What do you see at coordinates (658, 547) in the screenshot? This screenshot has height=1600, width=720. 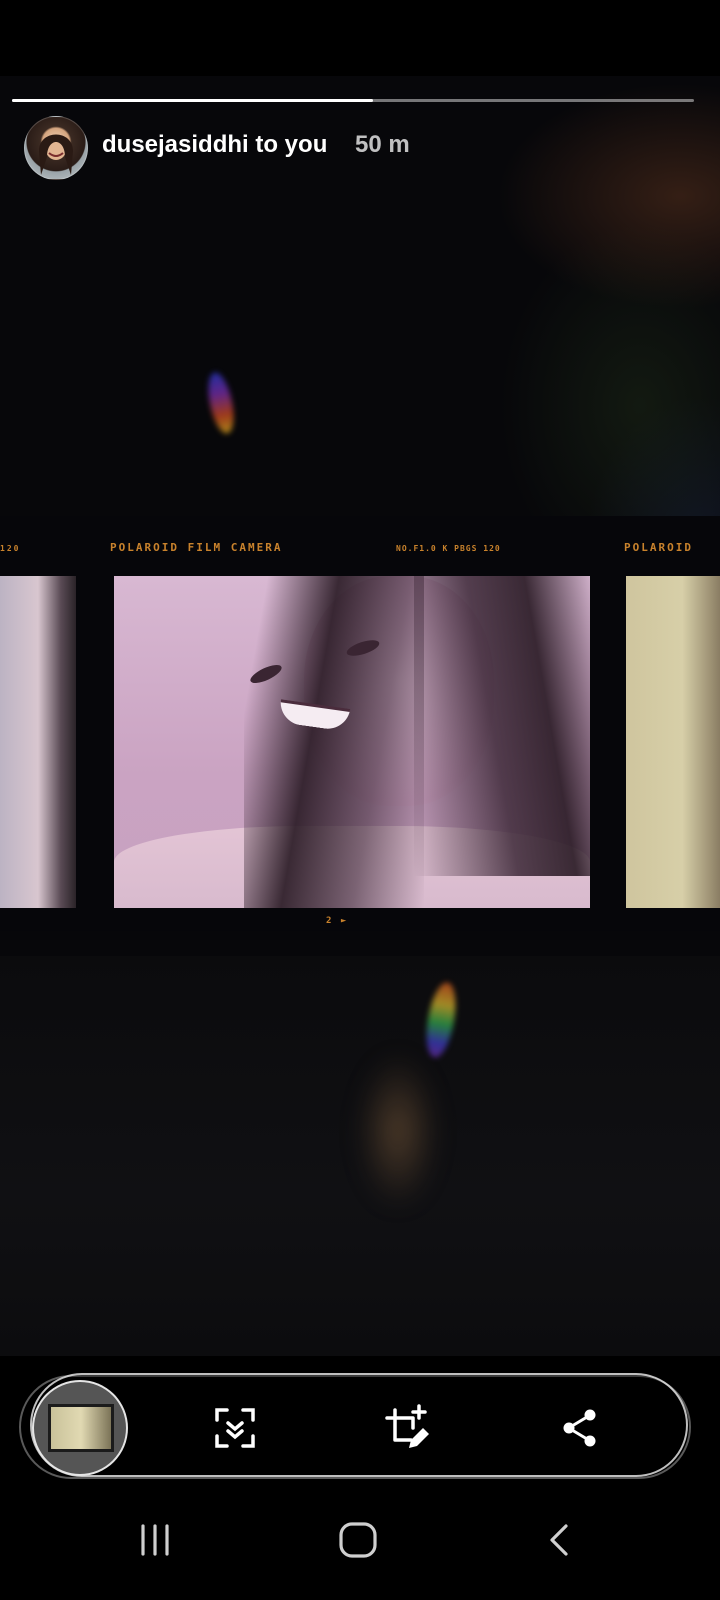 I see `film-label-right: POLAROID` at bounding box center [658, 547].